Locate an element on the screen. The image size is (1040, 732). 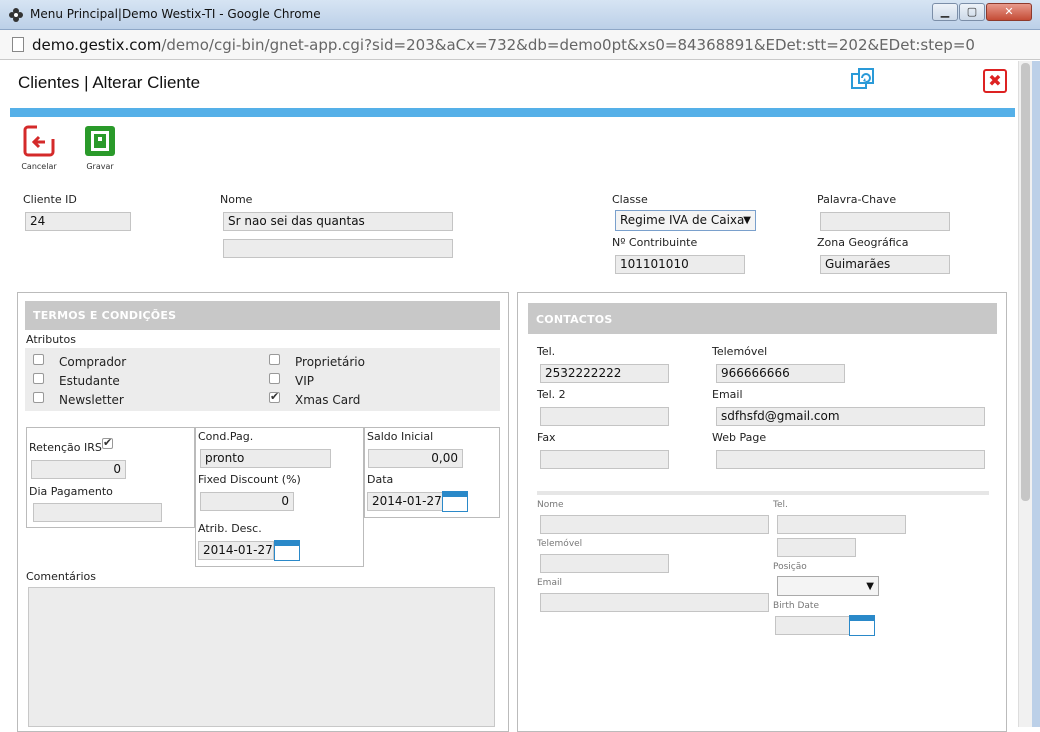
person-name-field is located at coordinates (654, 524).